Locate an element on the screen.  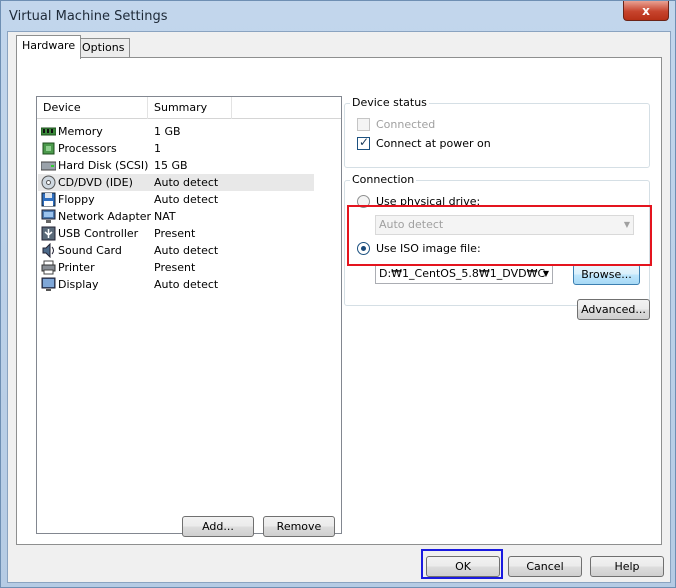
device-name: Sound Card is located at coordinates (90, 250).